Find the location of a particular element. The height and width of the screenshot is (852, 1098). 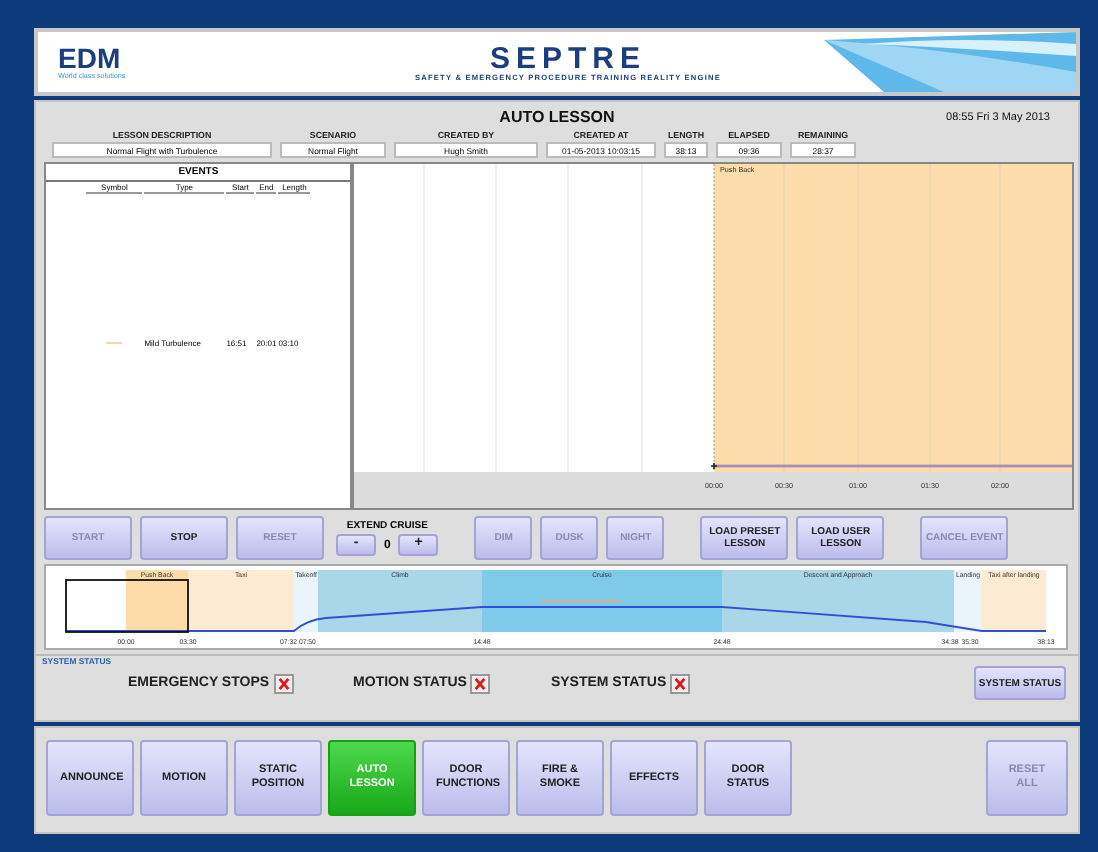

logo-text: EDM is located at coordinates (89, 58).